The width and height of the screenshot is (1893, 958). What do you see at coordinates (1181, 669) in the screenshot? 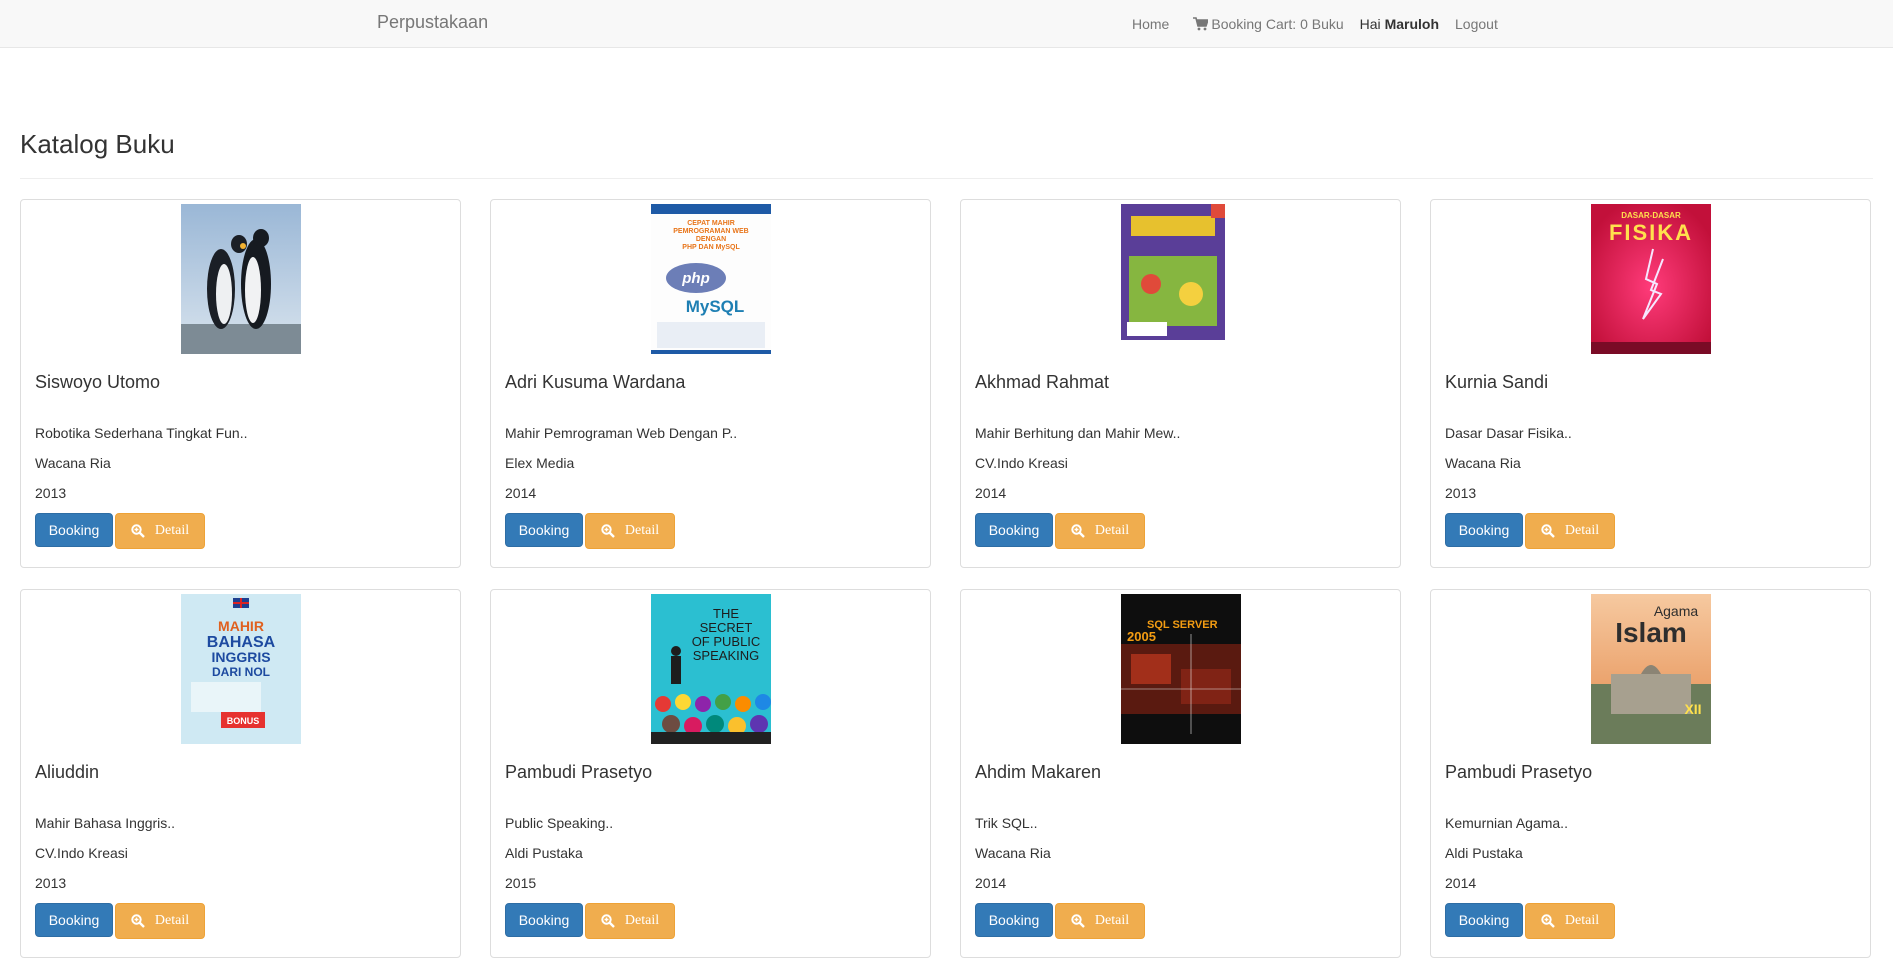
I see `book-cover-image: SQL SERVER 2005` at bounding box center [1181, 669].